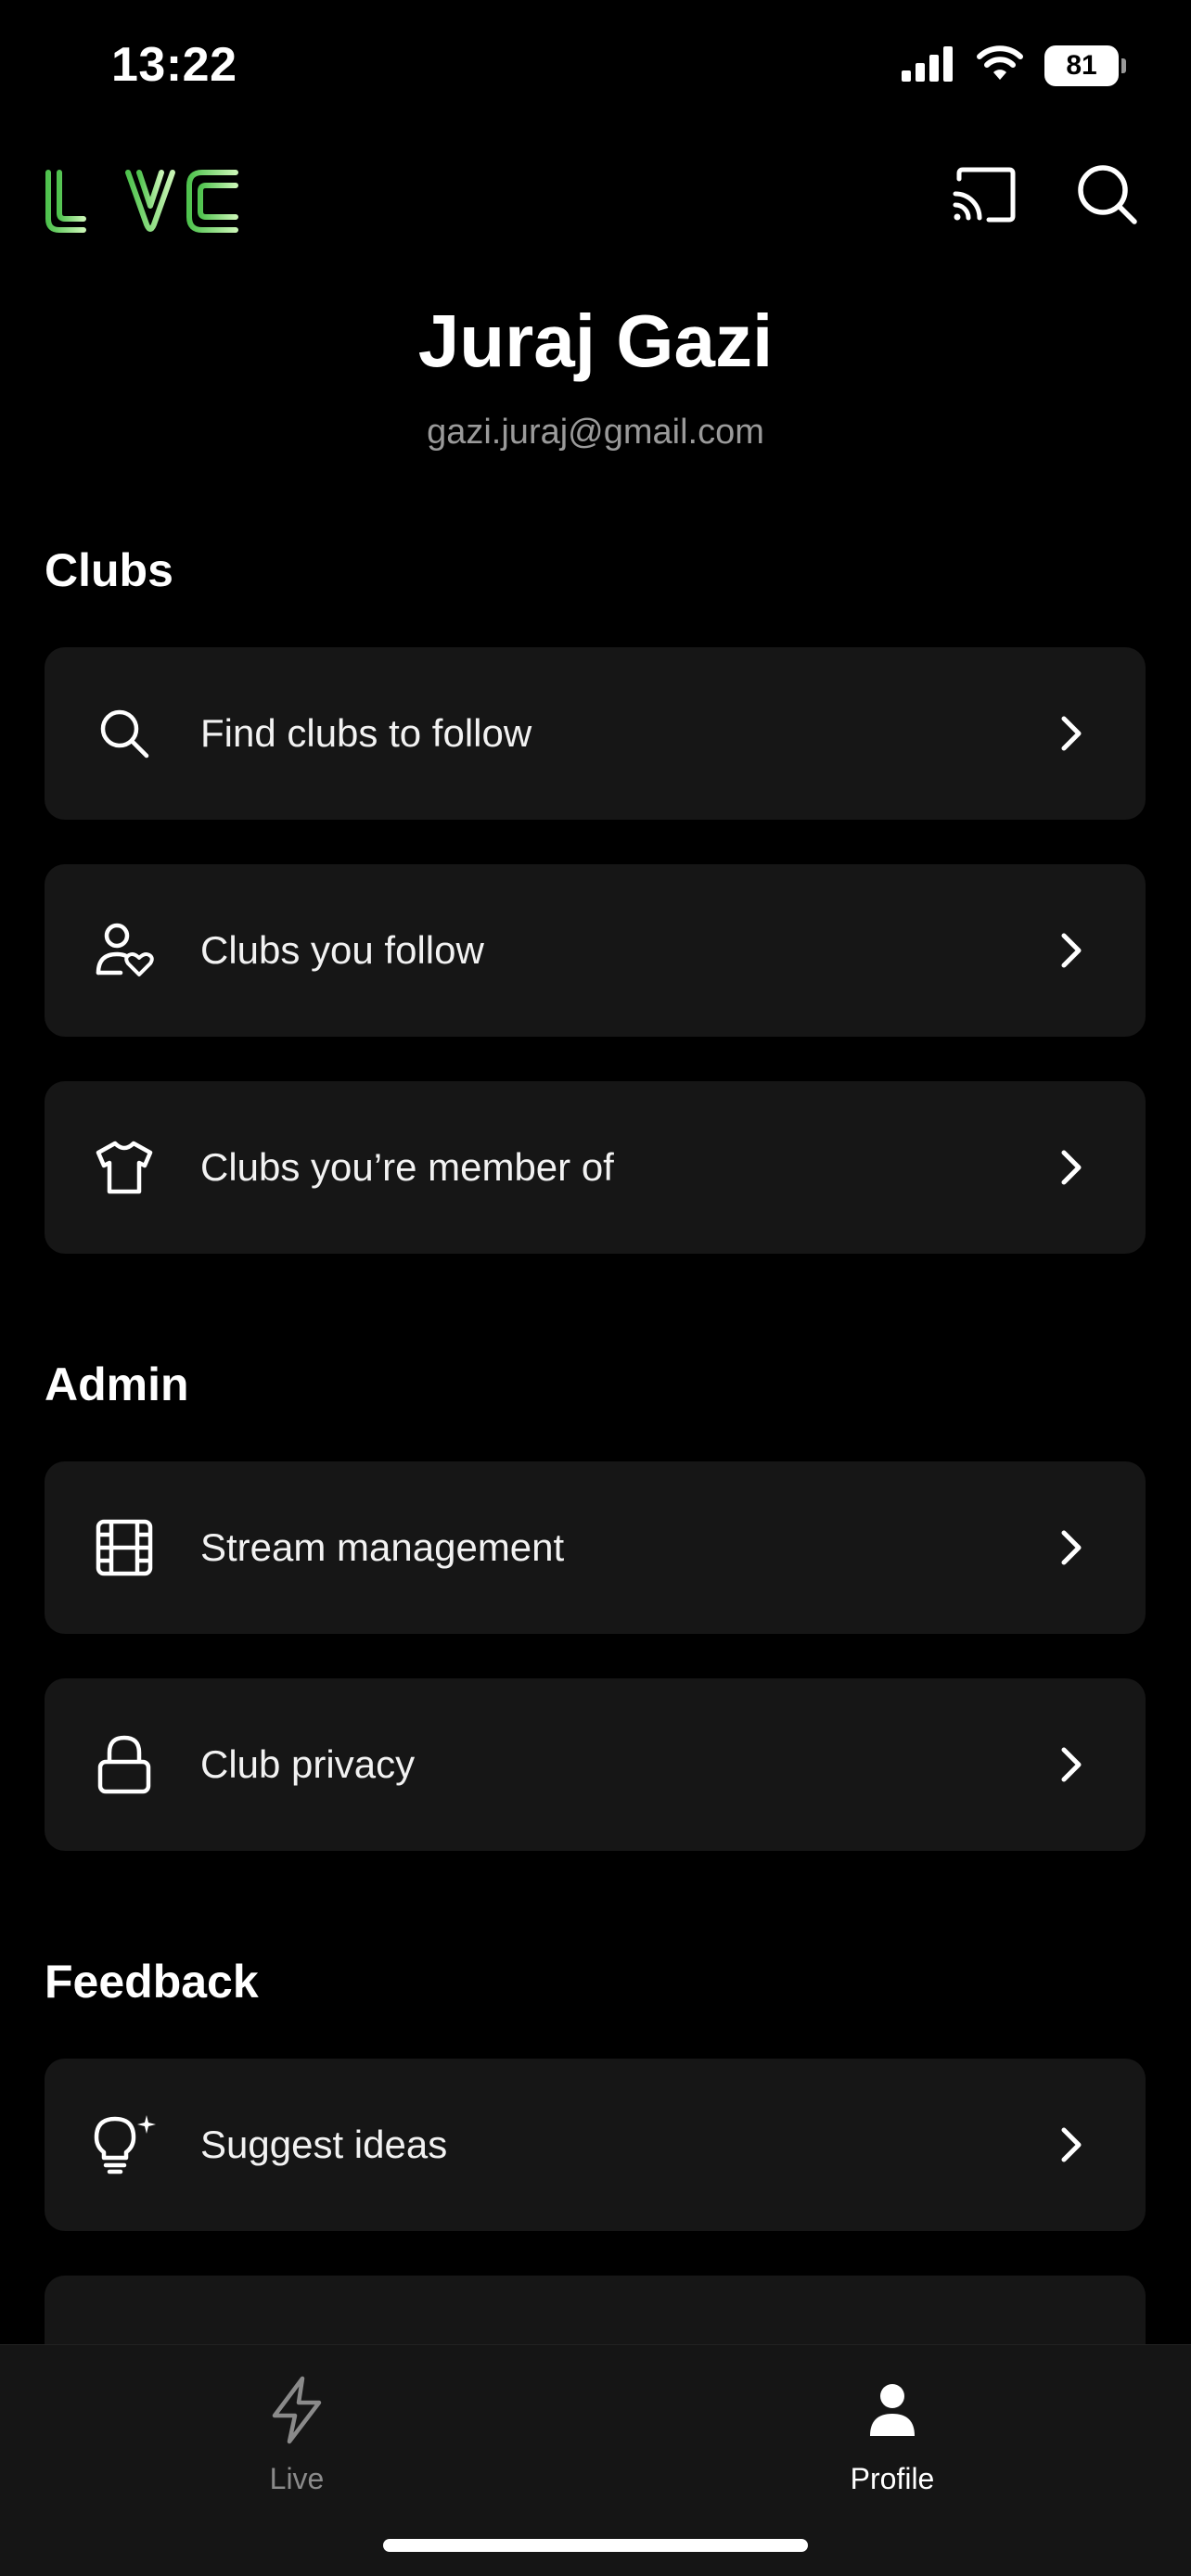 Image resolution: width=1191 pixels, height=2576 pixels. What do you see at coordinates (297, 2478) in the screenshot?
I see `tab-live-label: Live` at bounding box center [297, 2478].